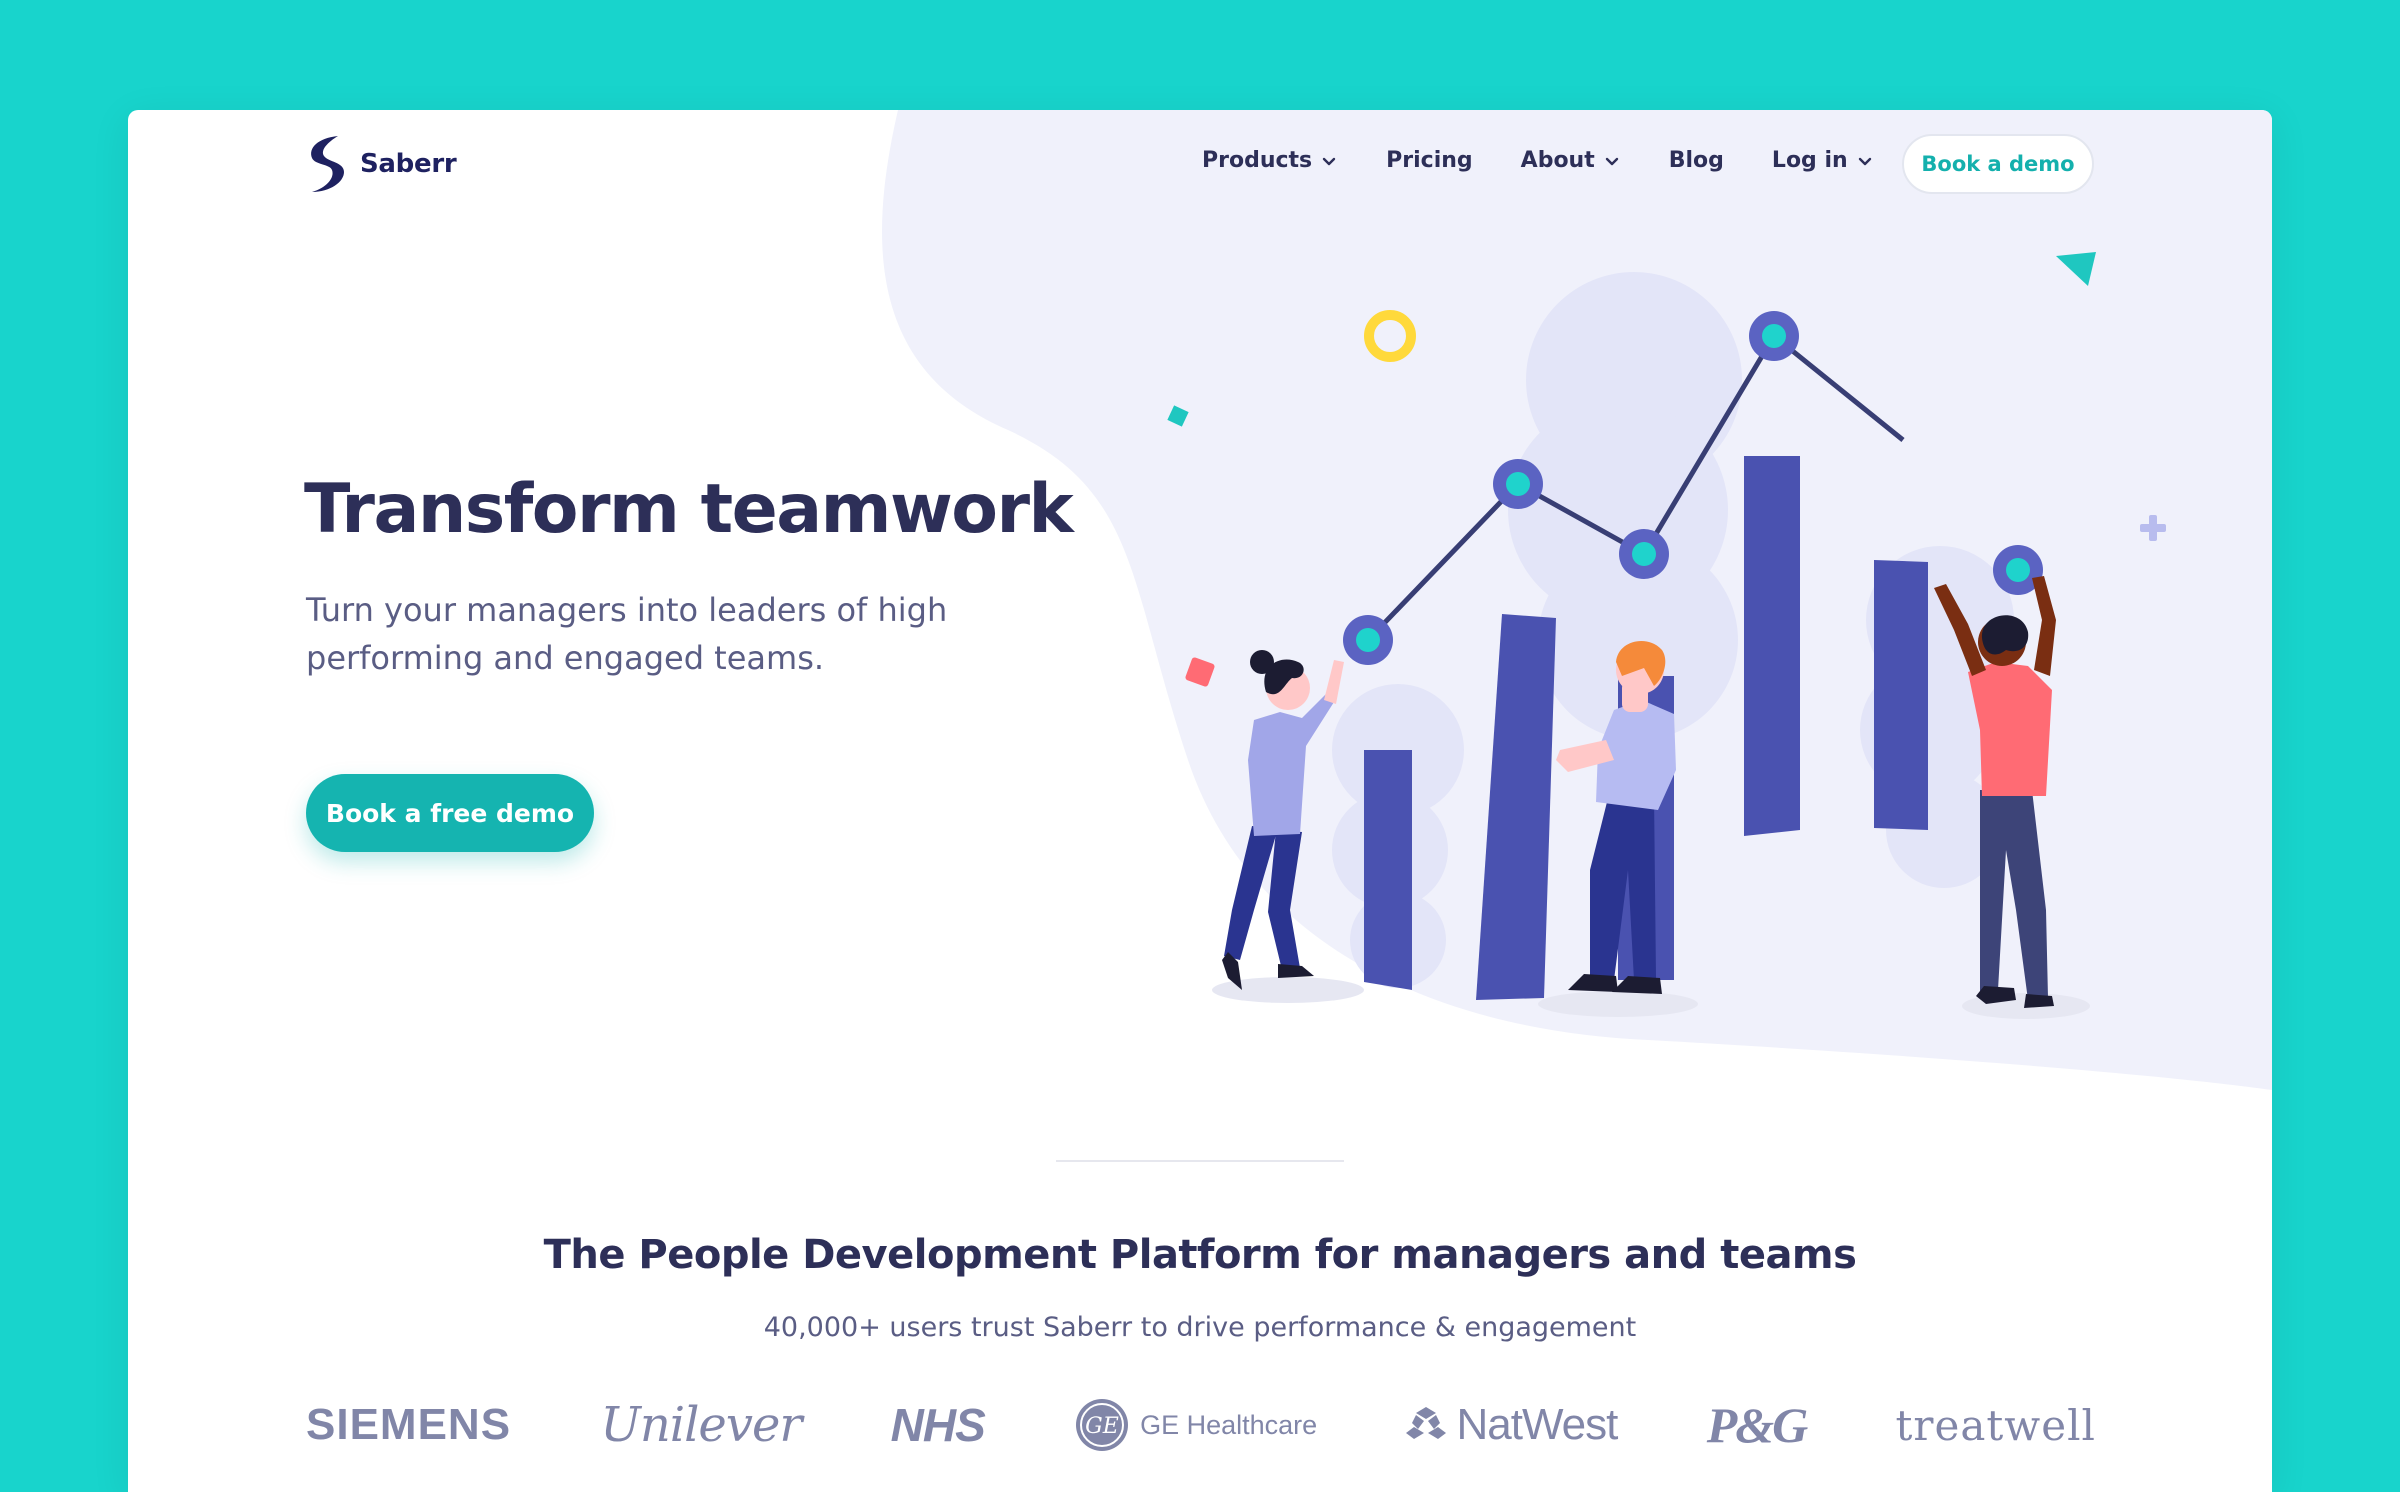  What do you see at coordinates (1426, 1423) in the screenshot?
I see `natwest-cubes-icon` at bounding box center [1426, 1423].